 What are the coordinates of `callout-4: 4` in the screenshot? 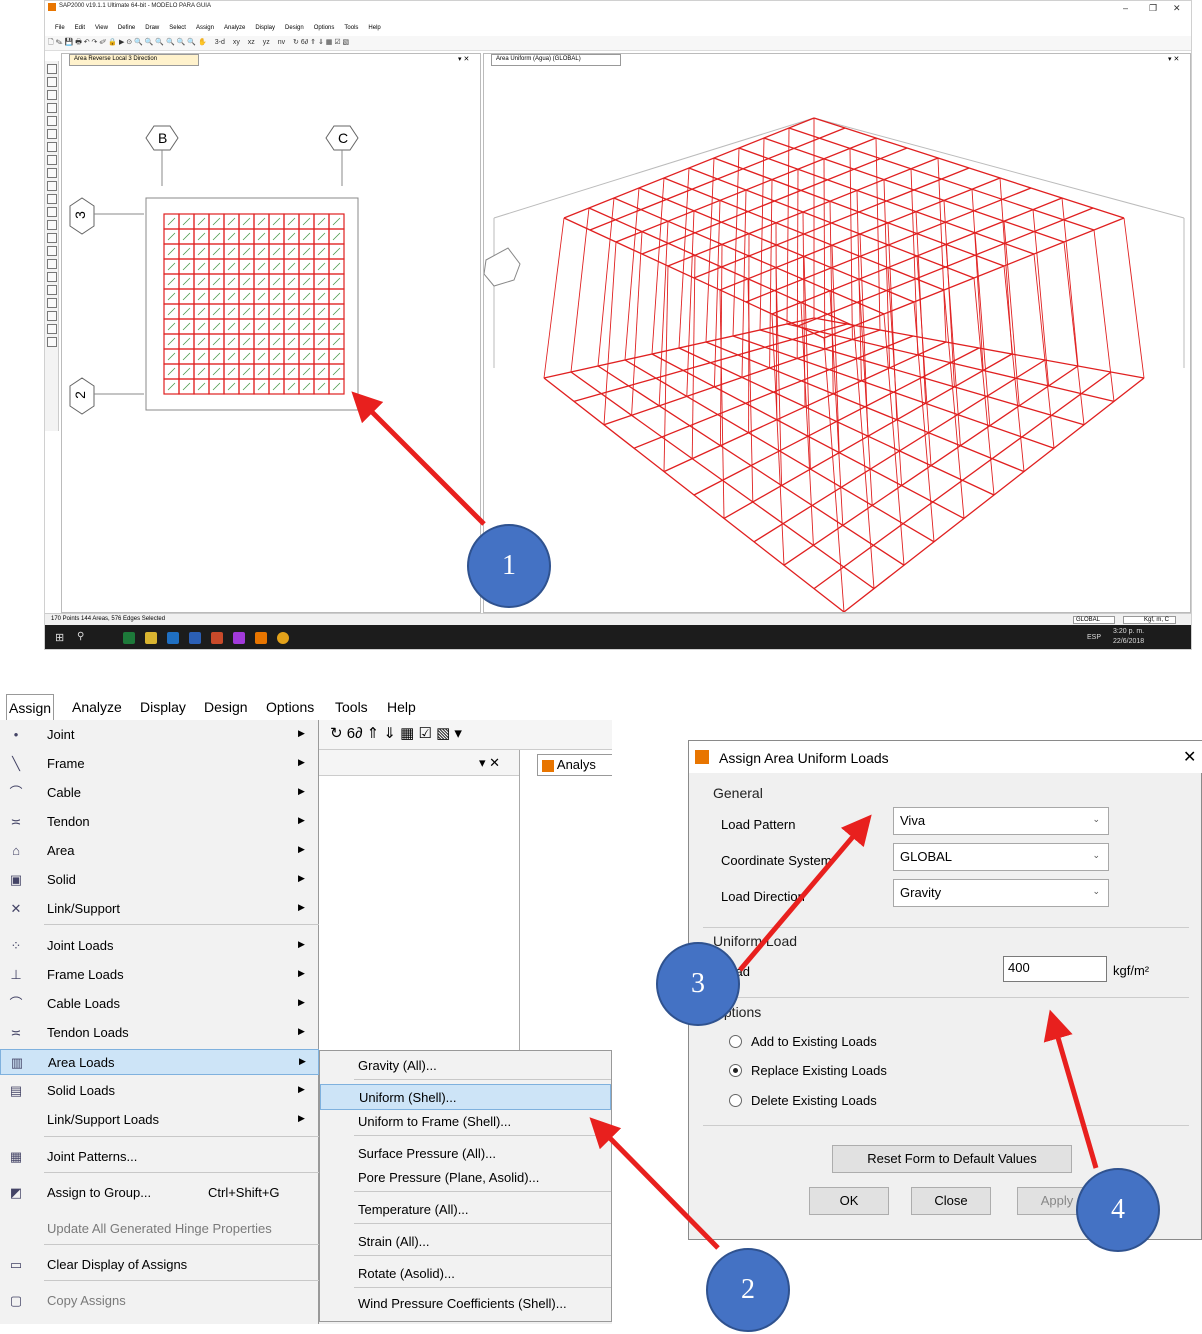 It's located at (1118, 1210).